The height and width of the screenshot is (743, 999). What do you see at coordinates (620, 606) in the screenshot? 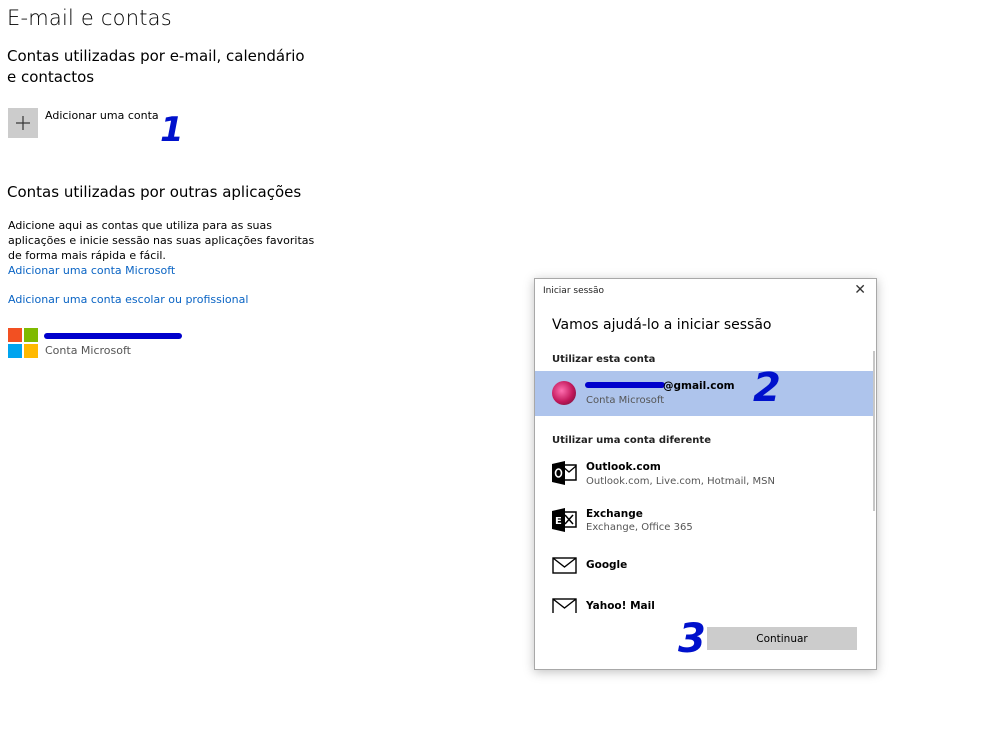
I see `option-name: Yahoo! Mail` at bounding box center [620, 606].